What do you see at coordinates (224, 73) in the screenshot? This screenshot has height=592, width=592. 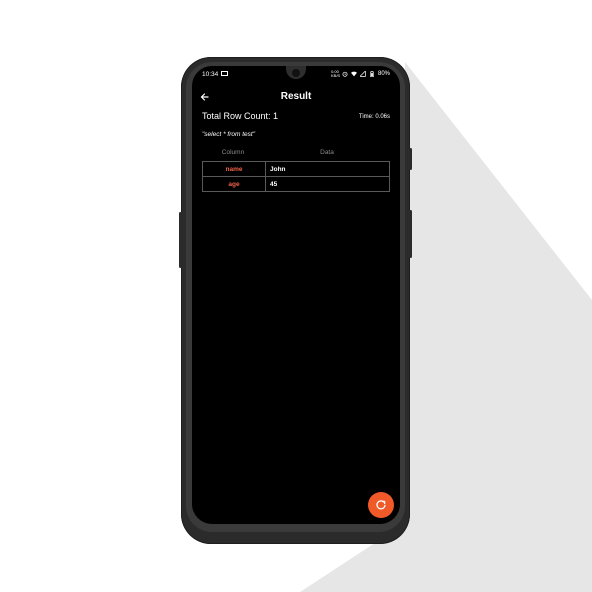 I see `screen-cast-icon` at bounding box center [224, 73].